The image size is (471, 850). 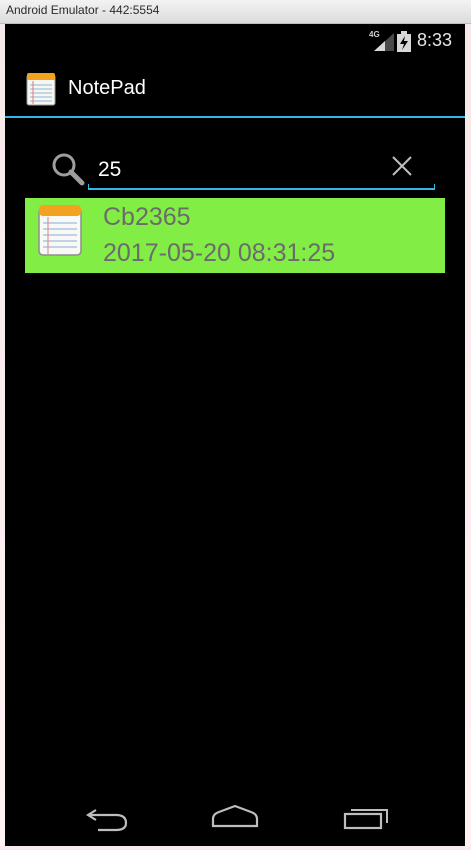 What do you see at coordinates (235, 87) in the screenshot?
I see `action-bar: NotePad` at bounding box center [235, 87].